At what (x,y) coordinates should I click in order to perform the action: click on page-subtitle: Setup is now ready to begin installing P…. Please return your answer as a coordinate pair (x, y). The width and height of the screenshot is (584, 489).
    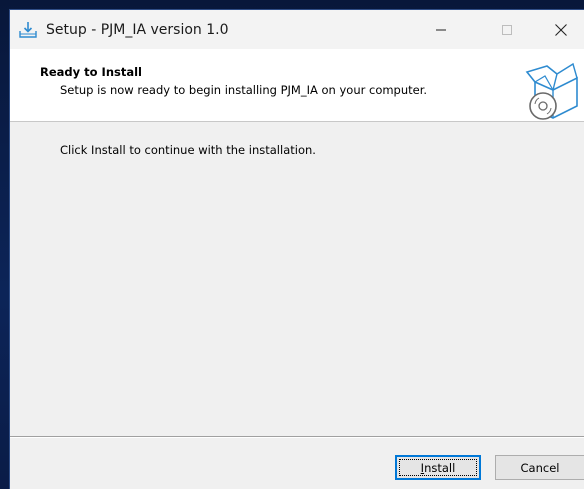
    Looking at the image, I should click on (244, 90).